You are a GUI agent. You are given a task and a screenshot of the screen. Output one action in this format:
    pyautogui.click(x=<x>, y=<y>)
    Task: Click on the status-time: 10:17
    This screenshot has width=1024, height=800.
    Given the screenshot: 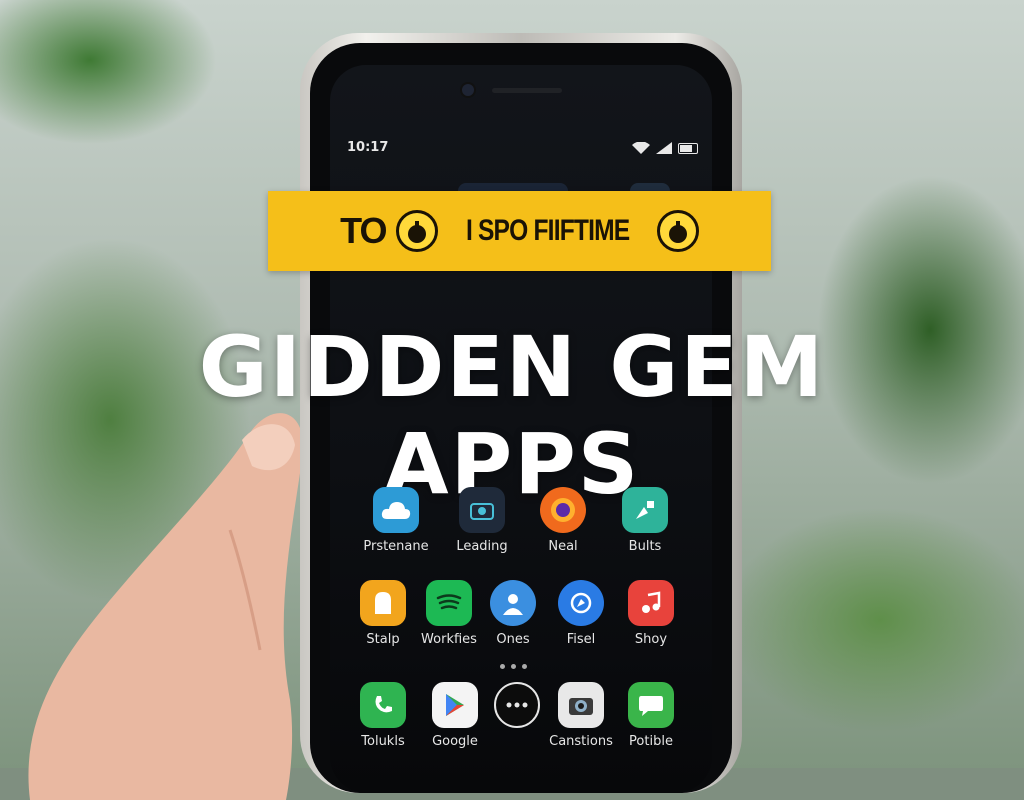 What is the action you would take?
    pyautogui.click(x=368, y=147)
    